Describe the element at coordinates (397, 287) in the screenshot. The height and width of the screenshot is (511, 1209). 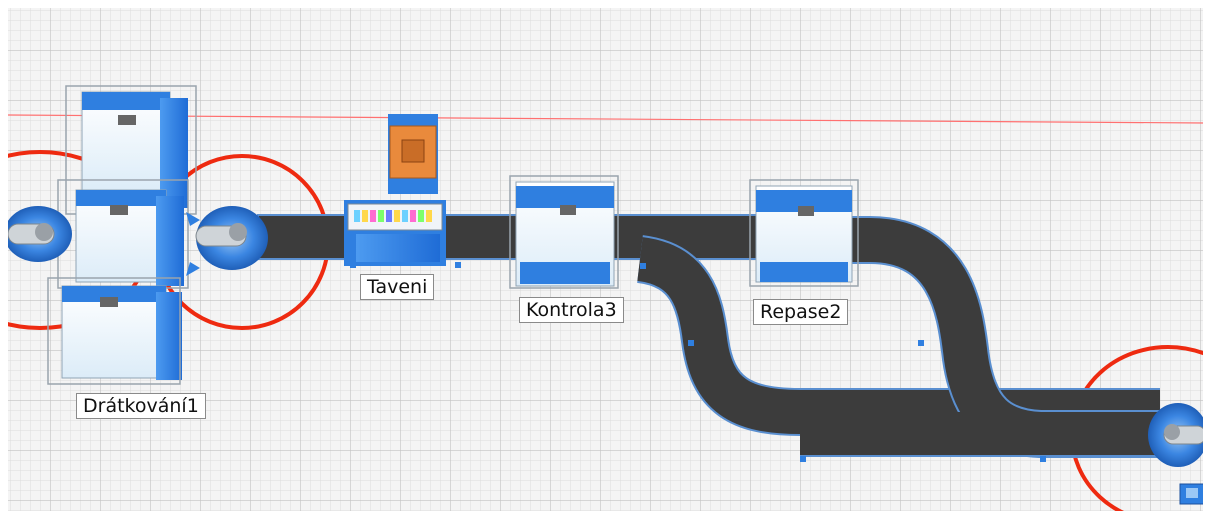
I see `label-taveni: Taveni` at that location.